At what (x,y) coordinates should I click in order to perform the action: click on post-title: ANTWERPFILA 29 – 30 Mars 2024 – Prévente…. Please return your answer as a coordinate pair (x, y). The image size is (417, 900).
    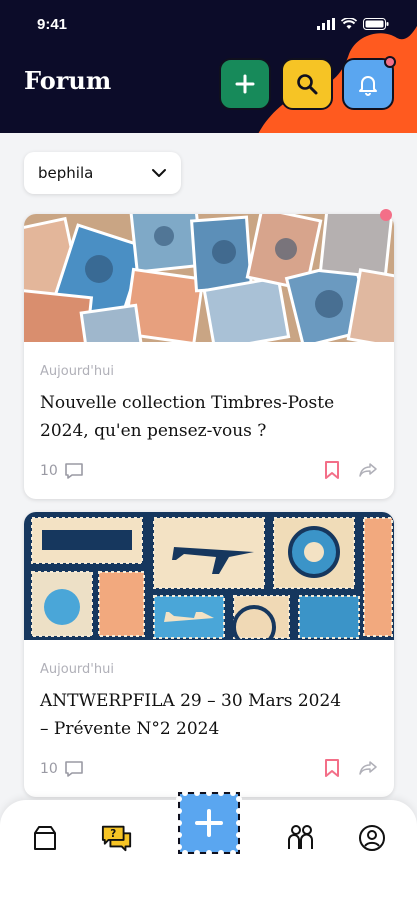
    Looking at the image, I should click on (210, 715).